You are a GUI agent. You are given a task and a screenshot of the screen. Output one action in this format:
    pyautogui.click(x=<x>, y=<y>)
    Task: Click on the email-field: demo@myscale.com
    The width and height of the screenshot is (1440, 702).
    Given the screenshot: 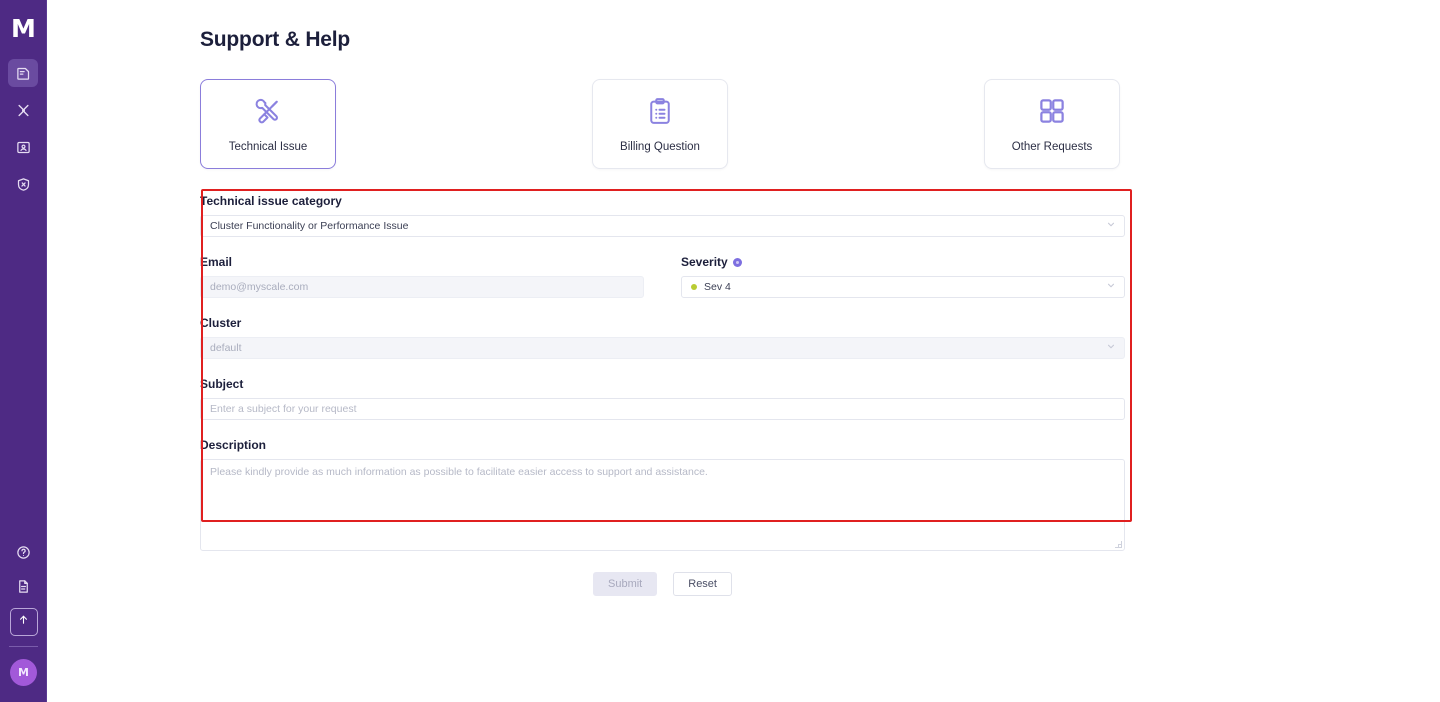 What is the action you would take?
    pyautogui.click(x=422, y=287)
    